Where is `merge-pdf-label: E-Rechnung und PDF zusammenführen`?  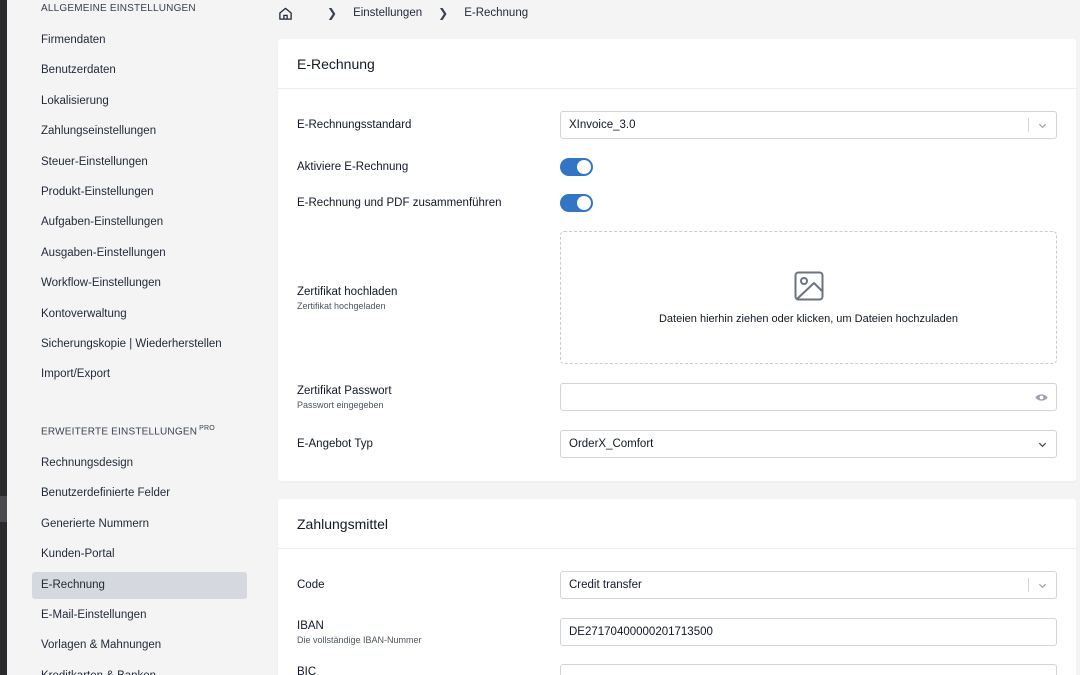 merge-pdf-label: E-Rechnung und PDF zusammenführen is located at coordinates (399, 203).